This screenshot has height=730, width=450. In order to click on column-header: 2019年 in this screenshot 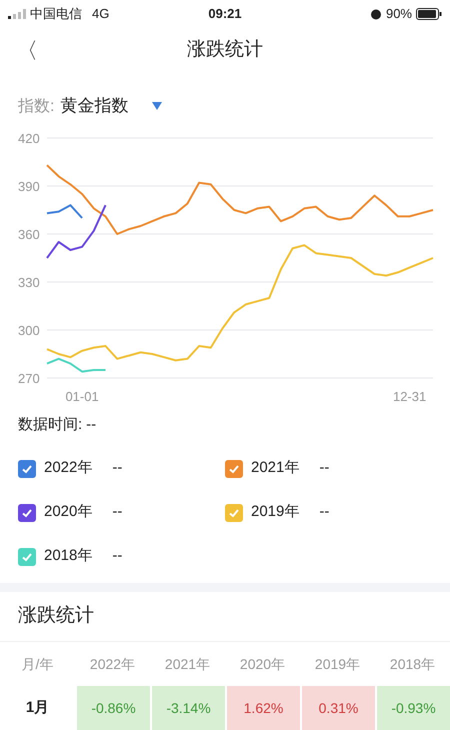, I will do `click(338, 664)`.